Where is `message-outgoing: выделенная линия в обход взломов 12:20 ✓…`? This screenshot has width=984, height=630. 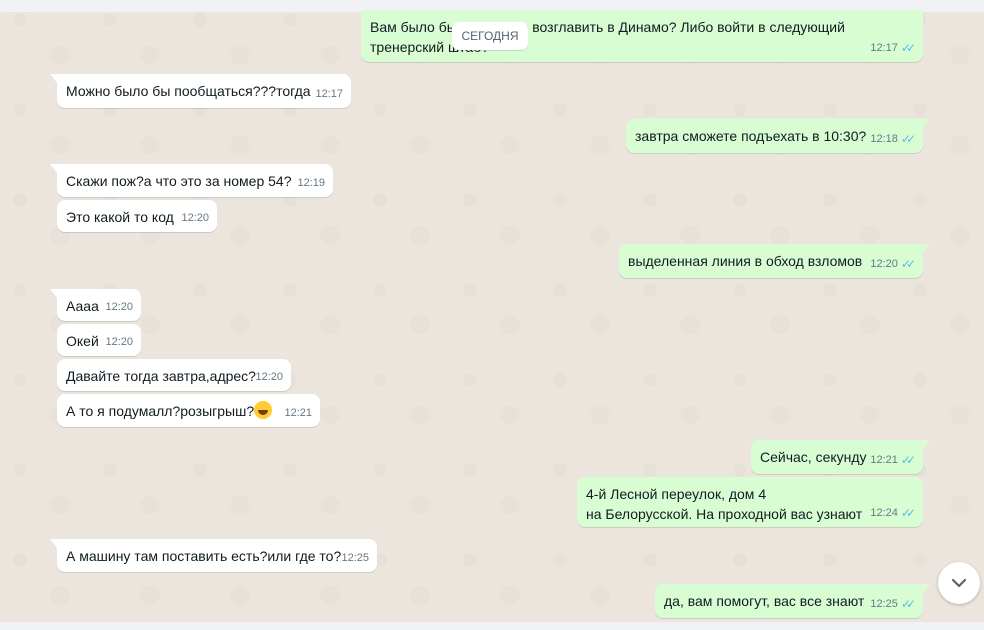
message-outgoing: выделенная линия в обход взломов 12:20 ✓… is located at coordinates (774, 261).